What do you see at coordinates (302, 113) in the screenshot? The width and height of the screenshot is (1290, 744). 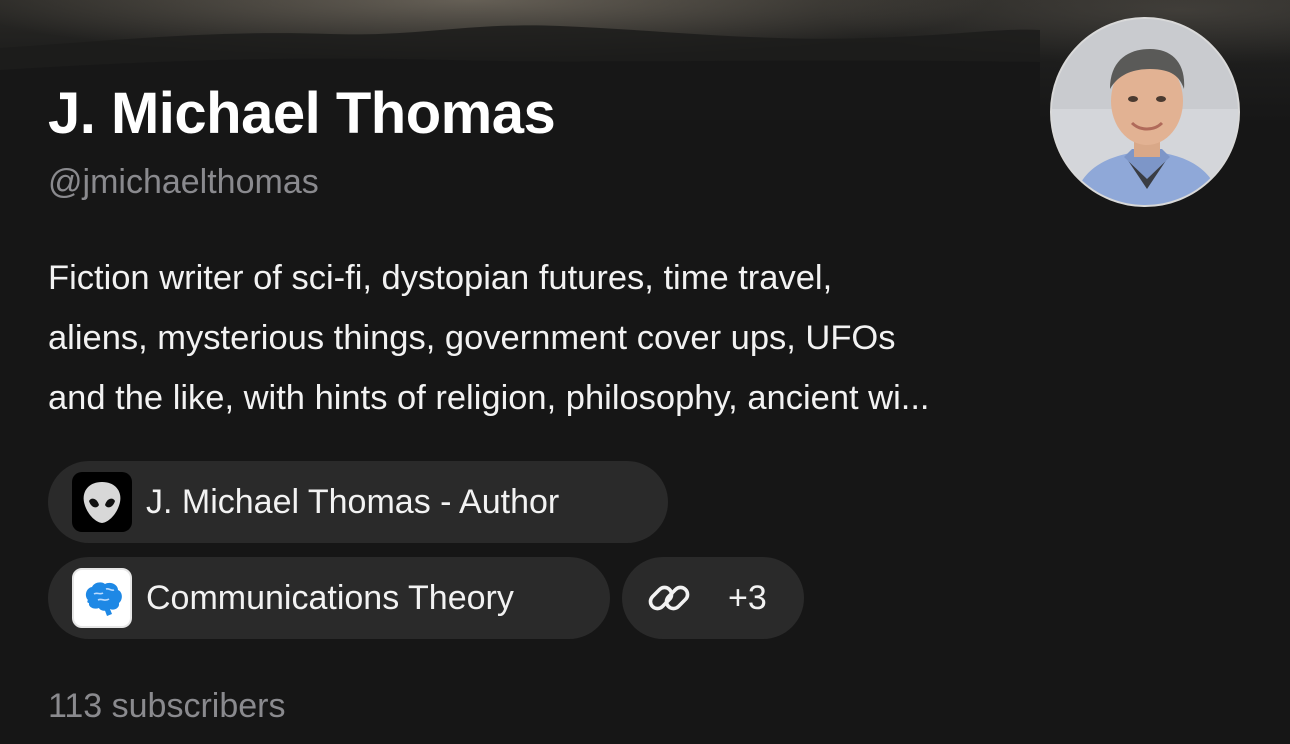 I see `profile-name: J. Michael Thomas` at bounding box center [302, 113].